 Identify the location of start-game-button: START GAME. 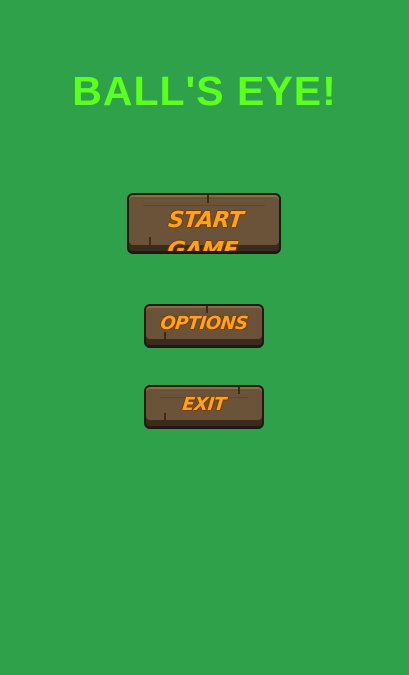
(204, 223).